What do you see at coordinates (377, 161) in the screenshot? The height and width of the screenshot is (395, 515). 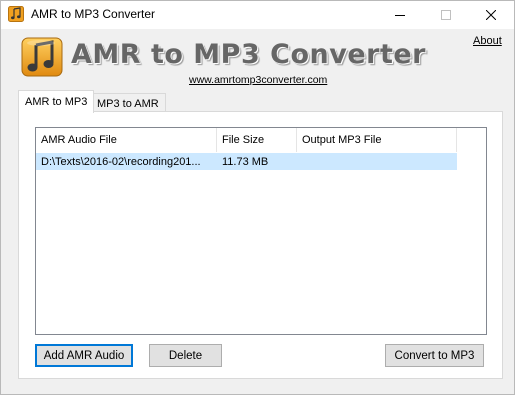 I see `cell-output-file` at bounding box center [377, 161].